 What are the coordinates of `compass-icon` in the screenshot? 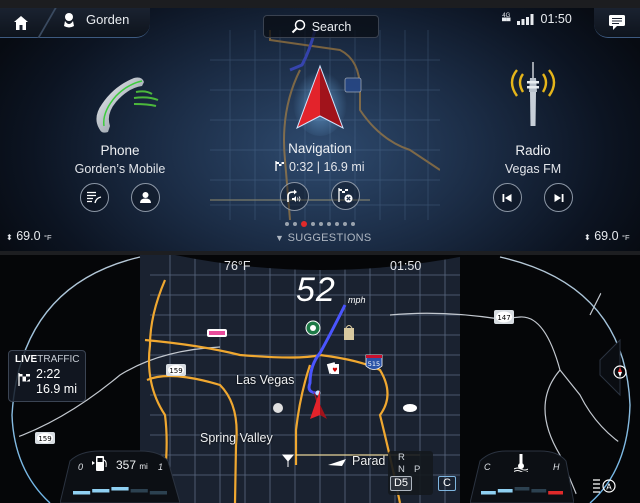 It's located at (613, 367).